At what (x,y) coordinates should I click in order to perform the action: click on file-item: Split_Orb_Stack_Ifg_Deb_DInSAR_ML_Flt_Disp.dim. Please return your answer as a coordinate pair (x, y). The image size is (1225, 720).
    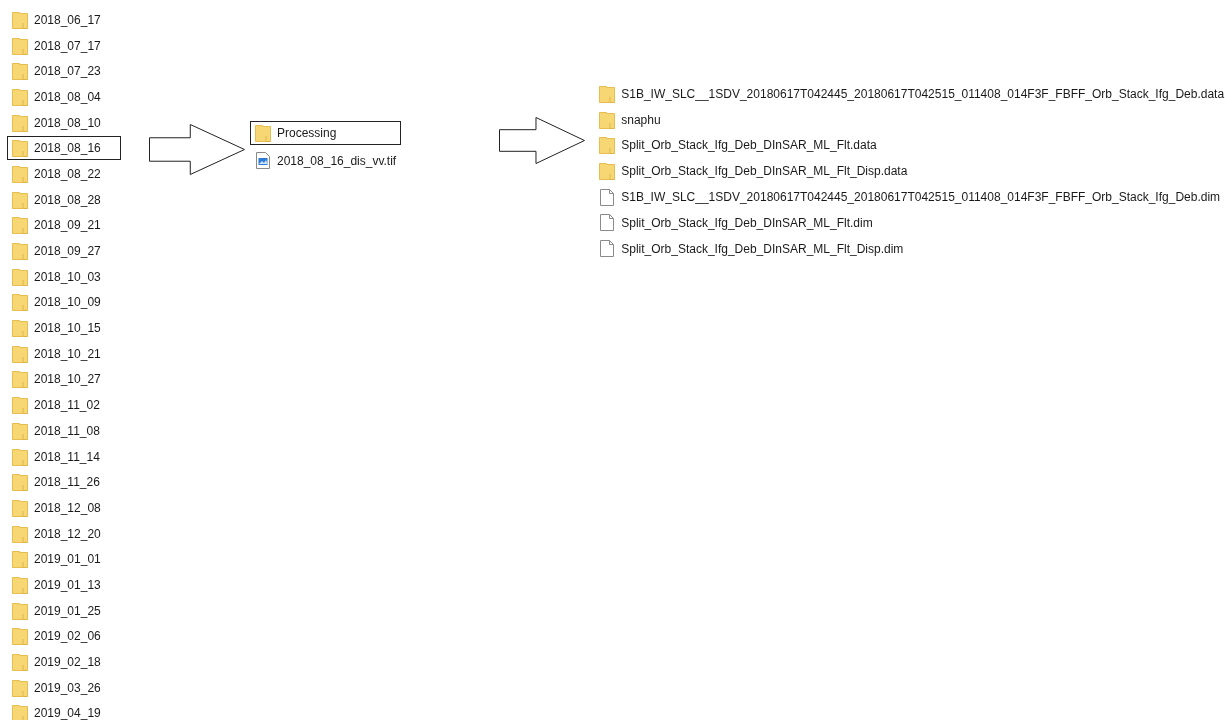
    Looking at the image, I should click on (909, 248).